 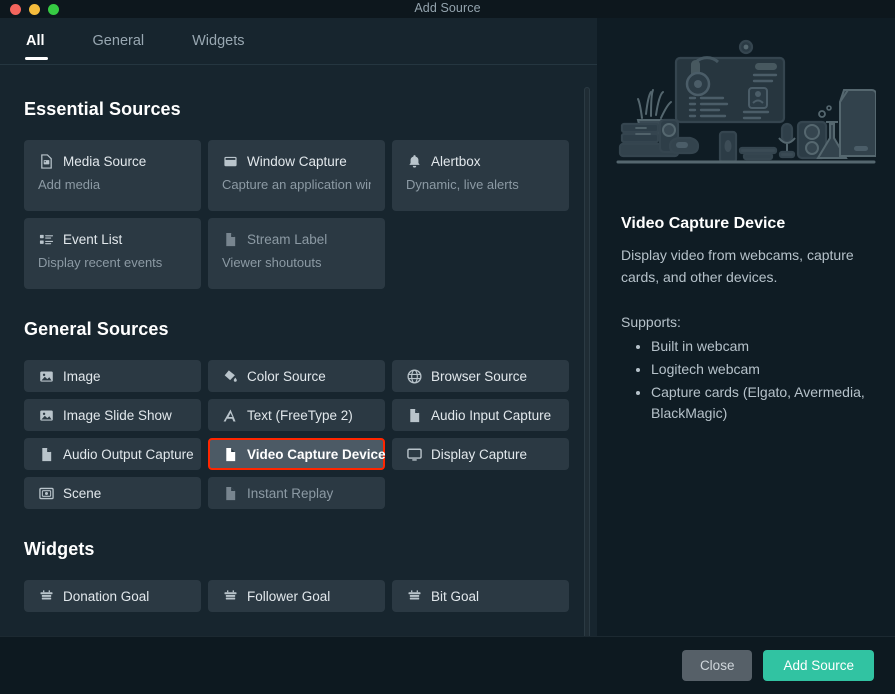 I want to click on source-card-title: Display Capture, so click(x=479, y=454).